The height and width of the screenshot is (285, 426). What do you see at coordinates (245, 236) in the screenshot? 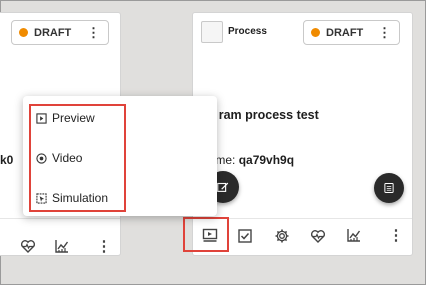
I see `checkbox-icon` at bounding box center [245, 236].